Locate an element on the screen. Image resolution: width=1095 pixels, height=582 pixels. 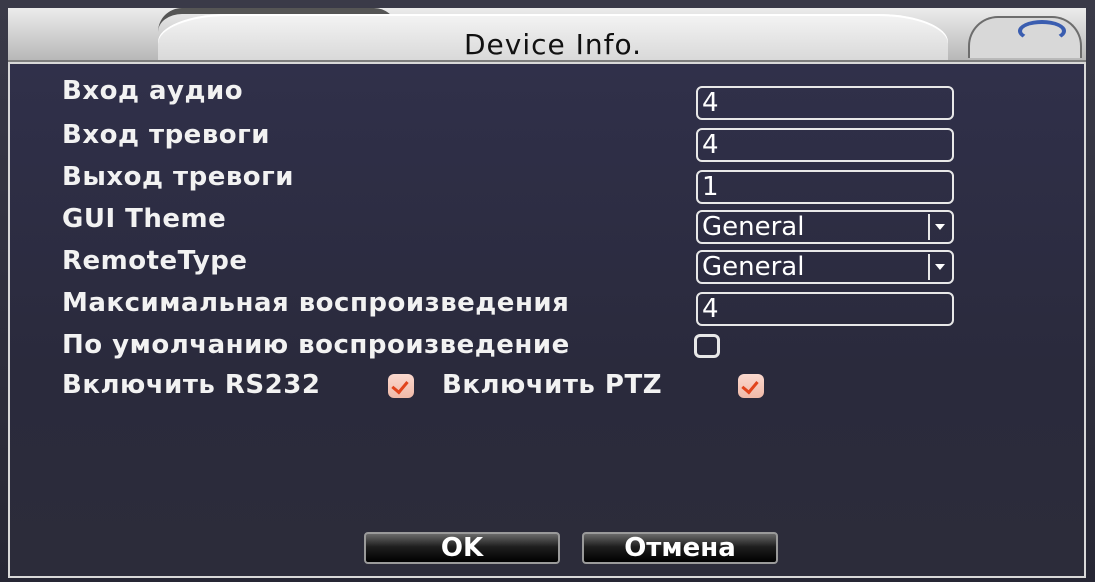
ptz-label: Включить PTZ is located at coordinates (552, 385).